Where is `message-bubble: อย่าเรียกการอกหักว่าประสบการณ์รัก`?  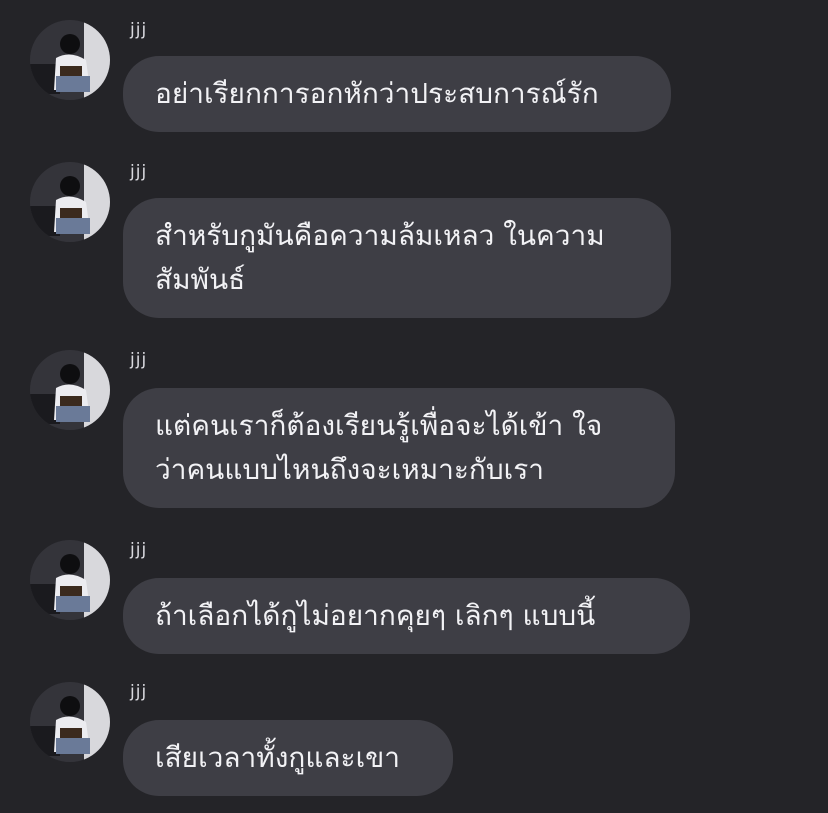
message-bubble: อย่าเรียกการอกหักว่าประสบการณ์รัก is located at coordinates (397, 94).